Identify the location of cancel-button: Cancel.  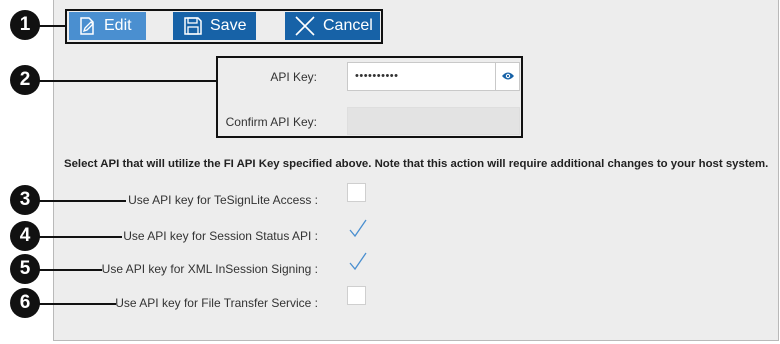
(332, 26).